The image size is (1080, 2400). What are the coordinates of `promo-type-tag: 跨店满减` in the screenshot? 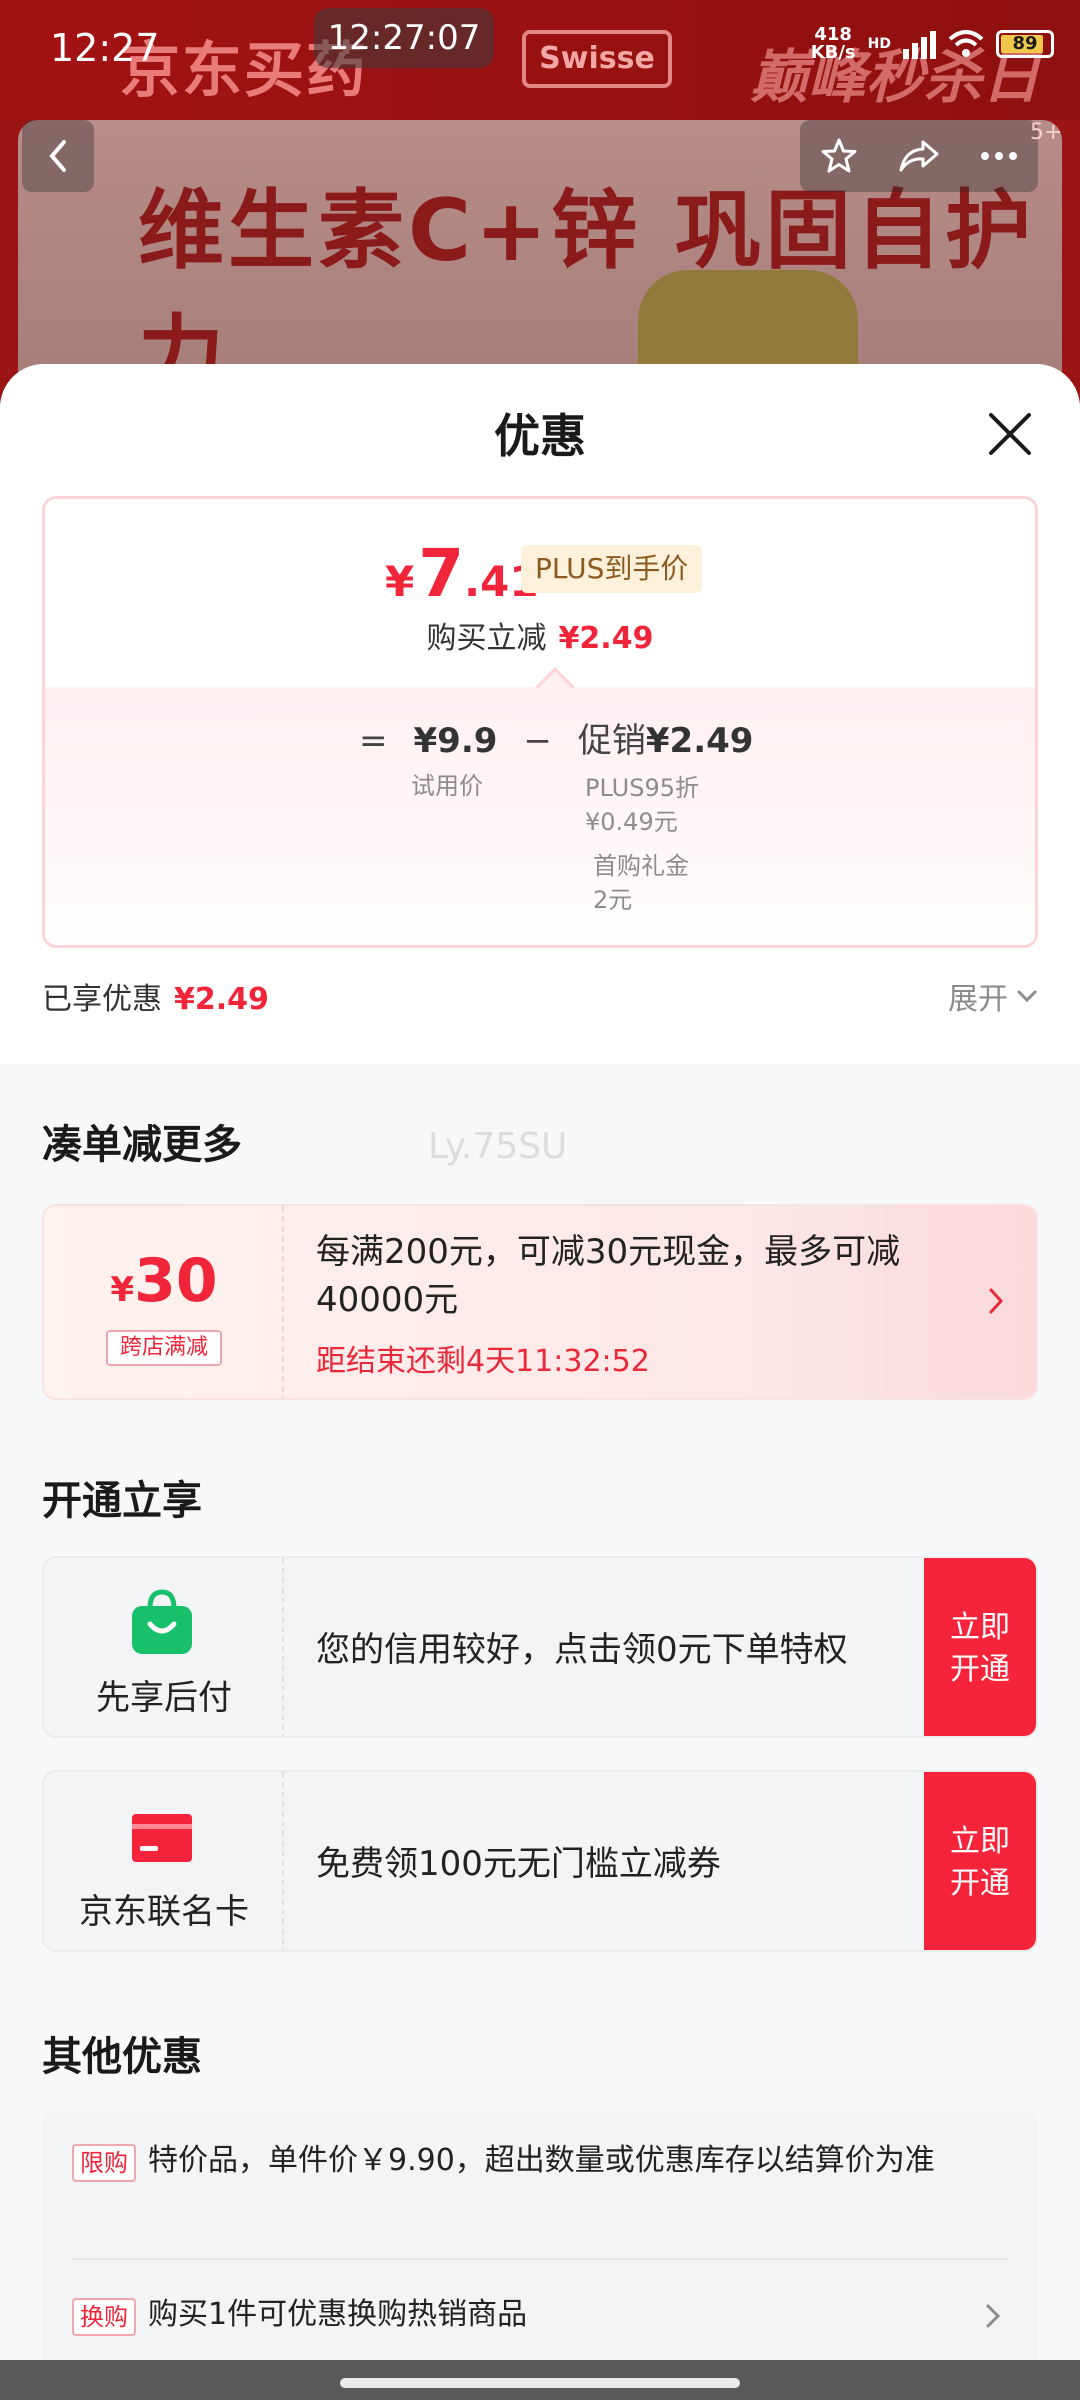 It's located at (164, 1348).